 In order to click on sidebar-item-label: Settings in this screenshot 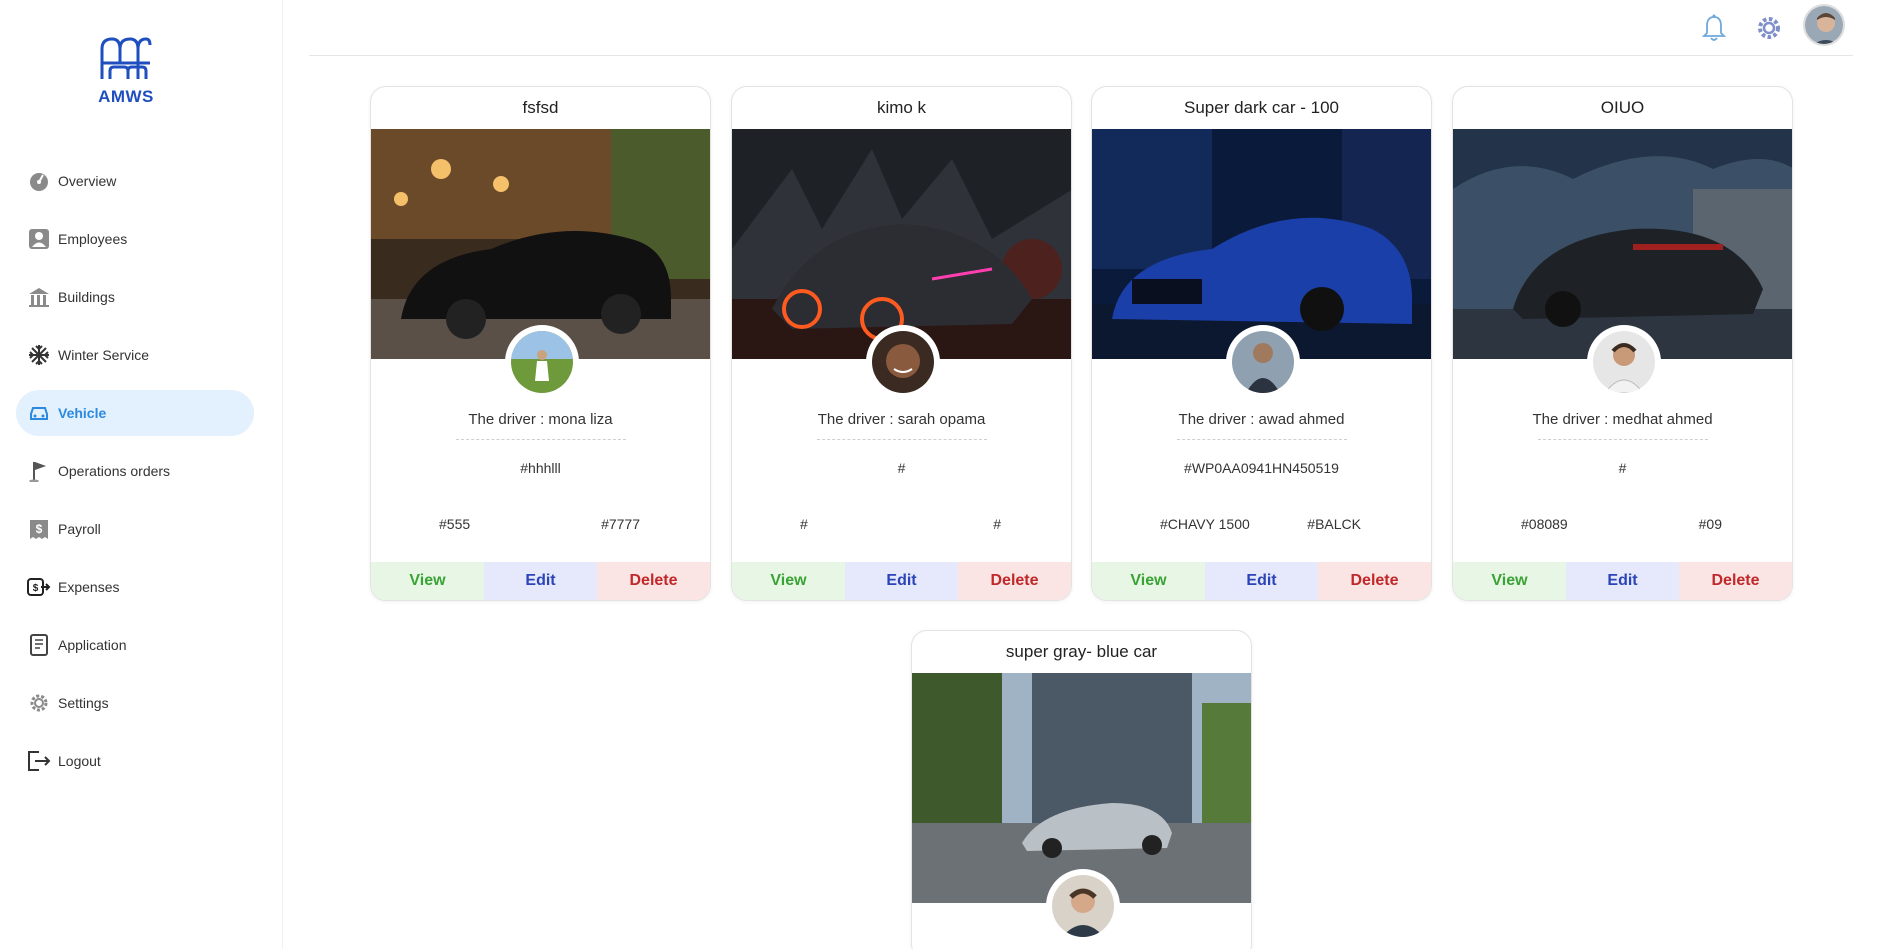, I will do `click(83, 703)`.